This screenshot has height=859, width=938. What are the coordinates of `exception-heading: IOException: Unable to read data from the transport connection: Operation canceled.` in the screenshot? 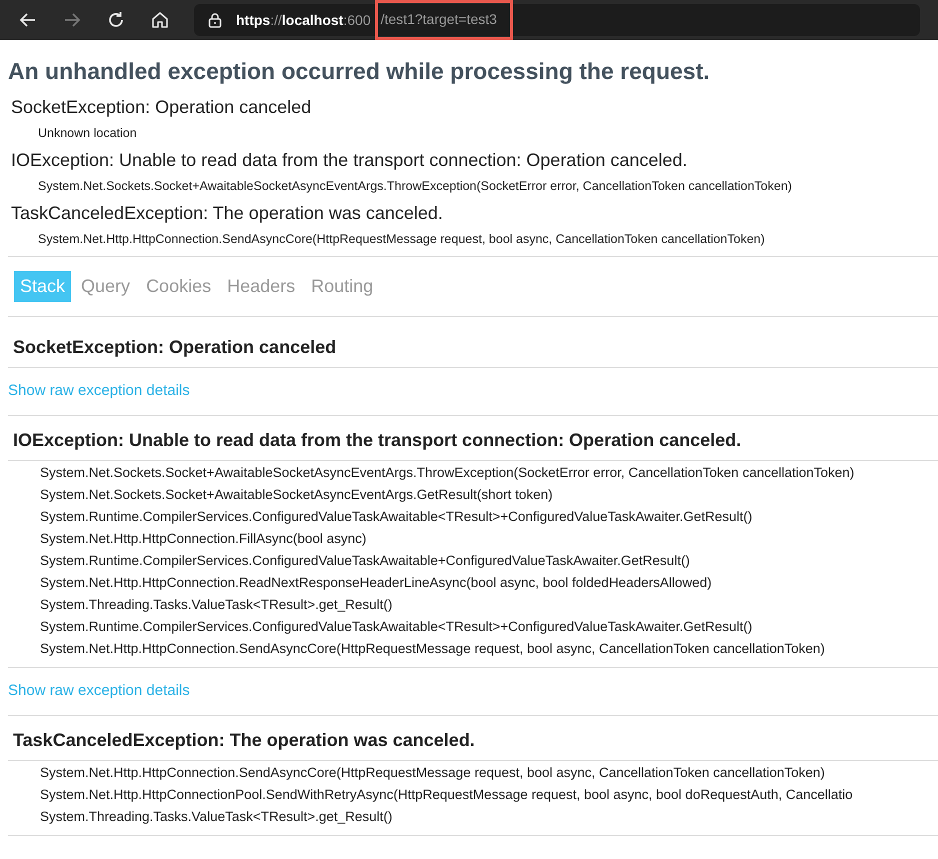 It's located at (377, 440).